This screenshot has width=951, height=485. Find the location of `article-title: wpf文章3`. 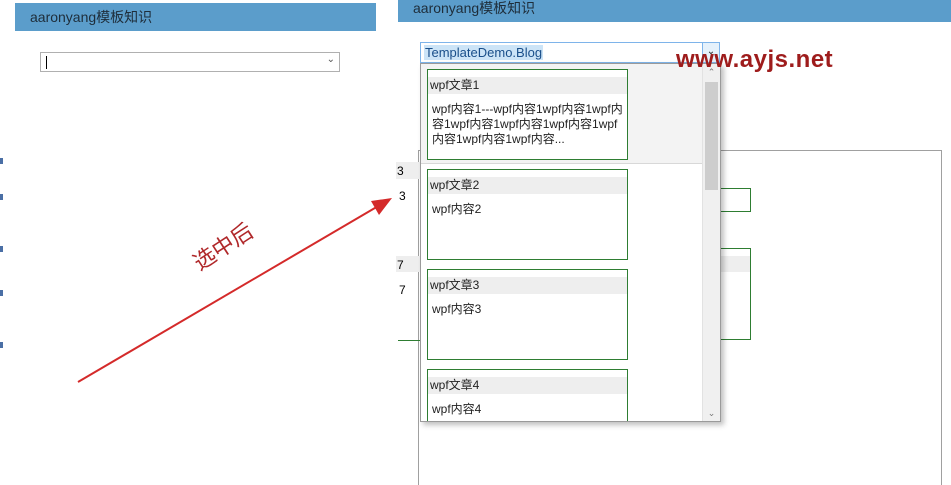

article-title: wpf文章3 is located at coordinates (527, 285).